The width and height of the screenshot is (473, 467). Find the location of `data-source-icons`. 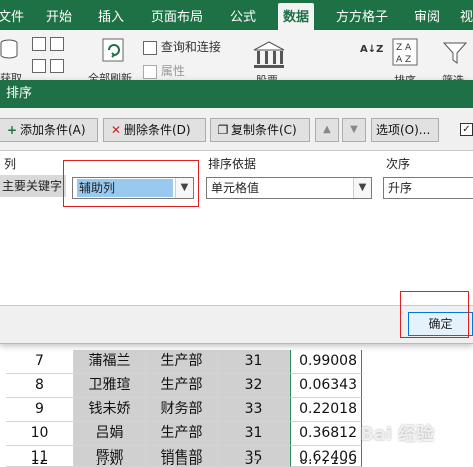

data-source-icons is located at coordinates (48, 43).